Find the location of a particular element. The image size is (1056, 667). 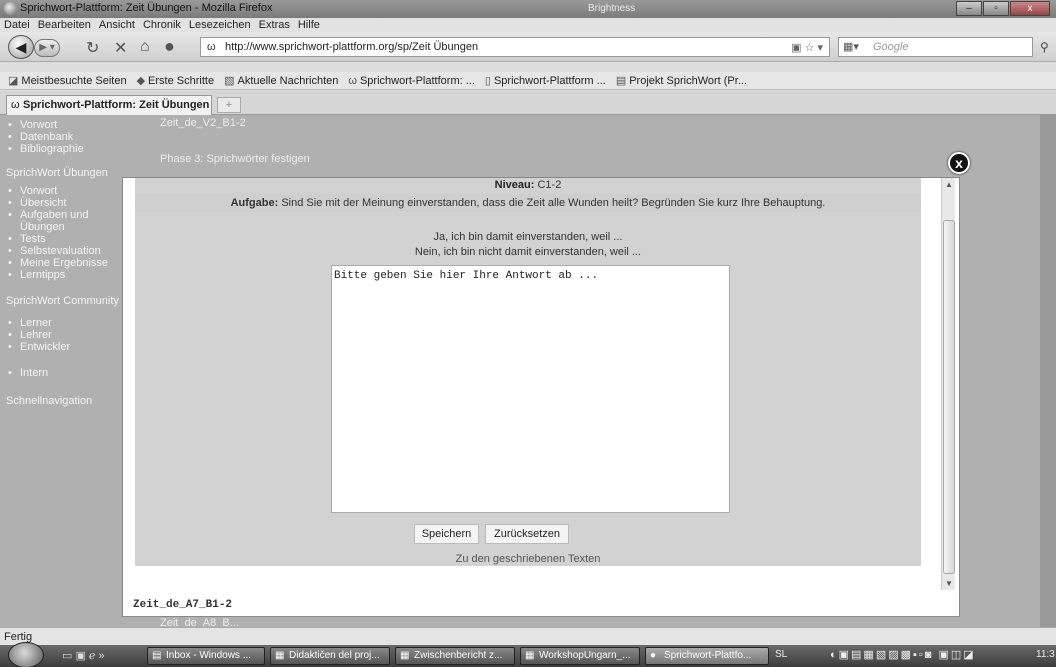

clock: 11:3 is located at coordinates (1045, 654).